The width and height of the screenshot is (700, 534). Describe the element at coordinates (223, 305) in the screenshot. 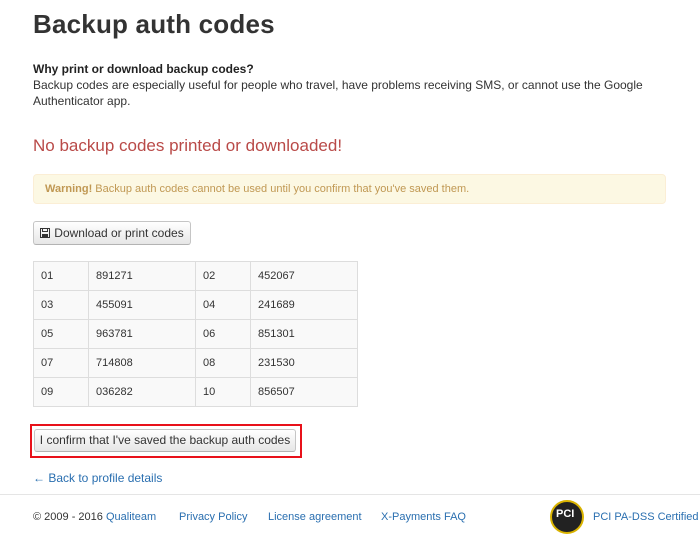

I see `code-index: 04` at that location.